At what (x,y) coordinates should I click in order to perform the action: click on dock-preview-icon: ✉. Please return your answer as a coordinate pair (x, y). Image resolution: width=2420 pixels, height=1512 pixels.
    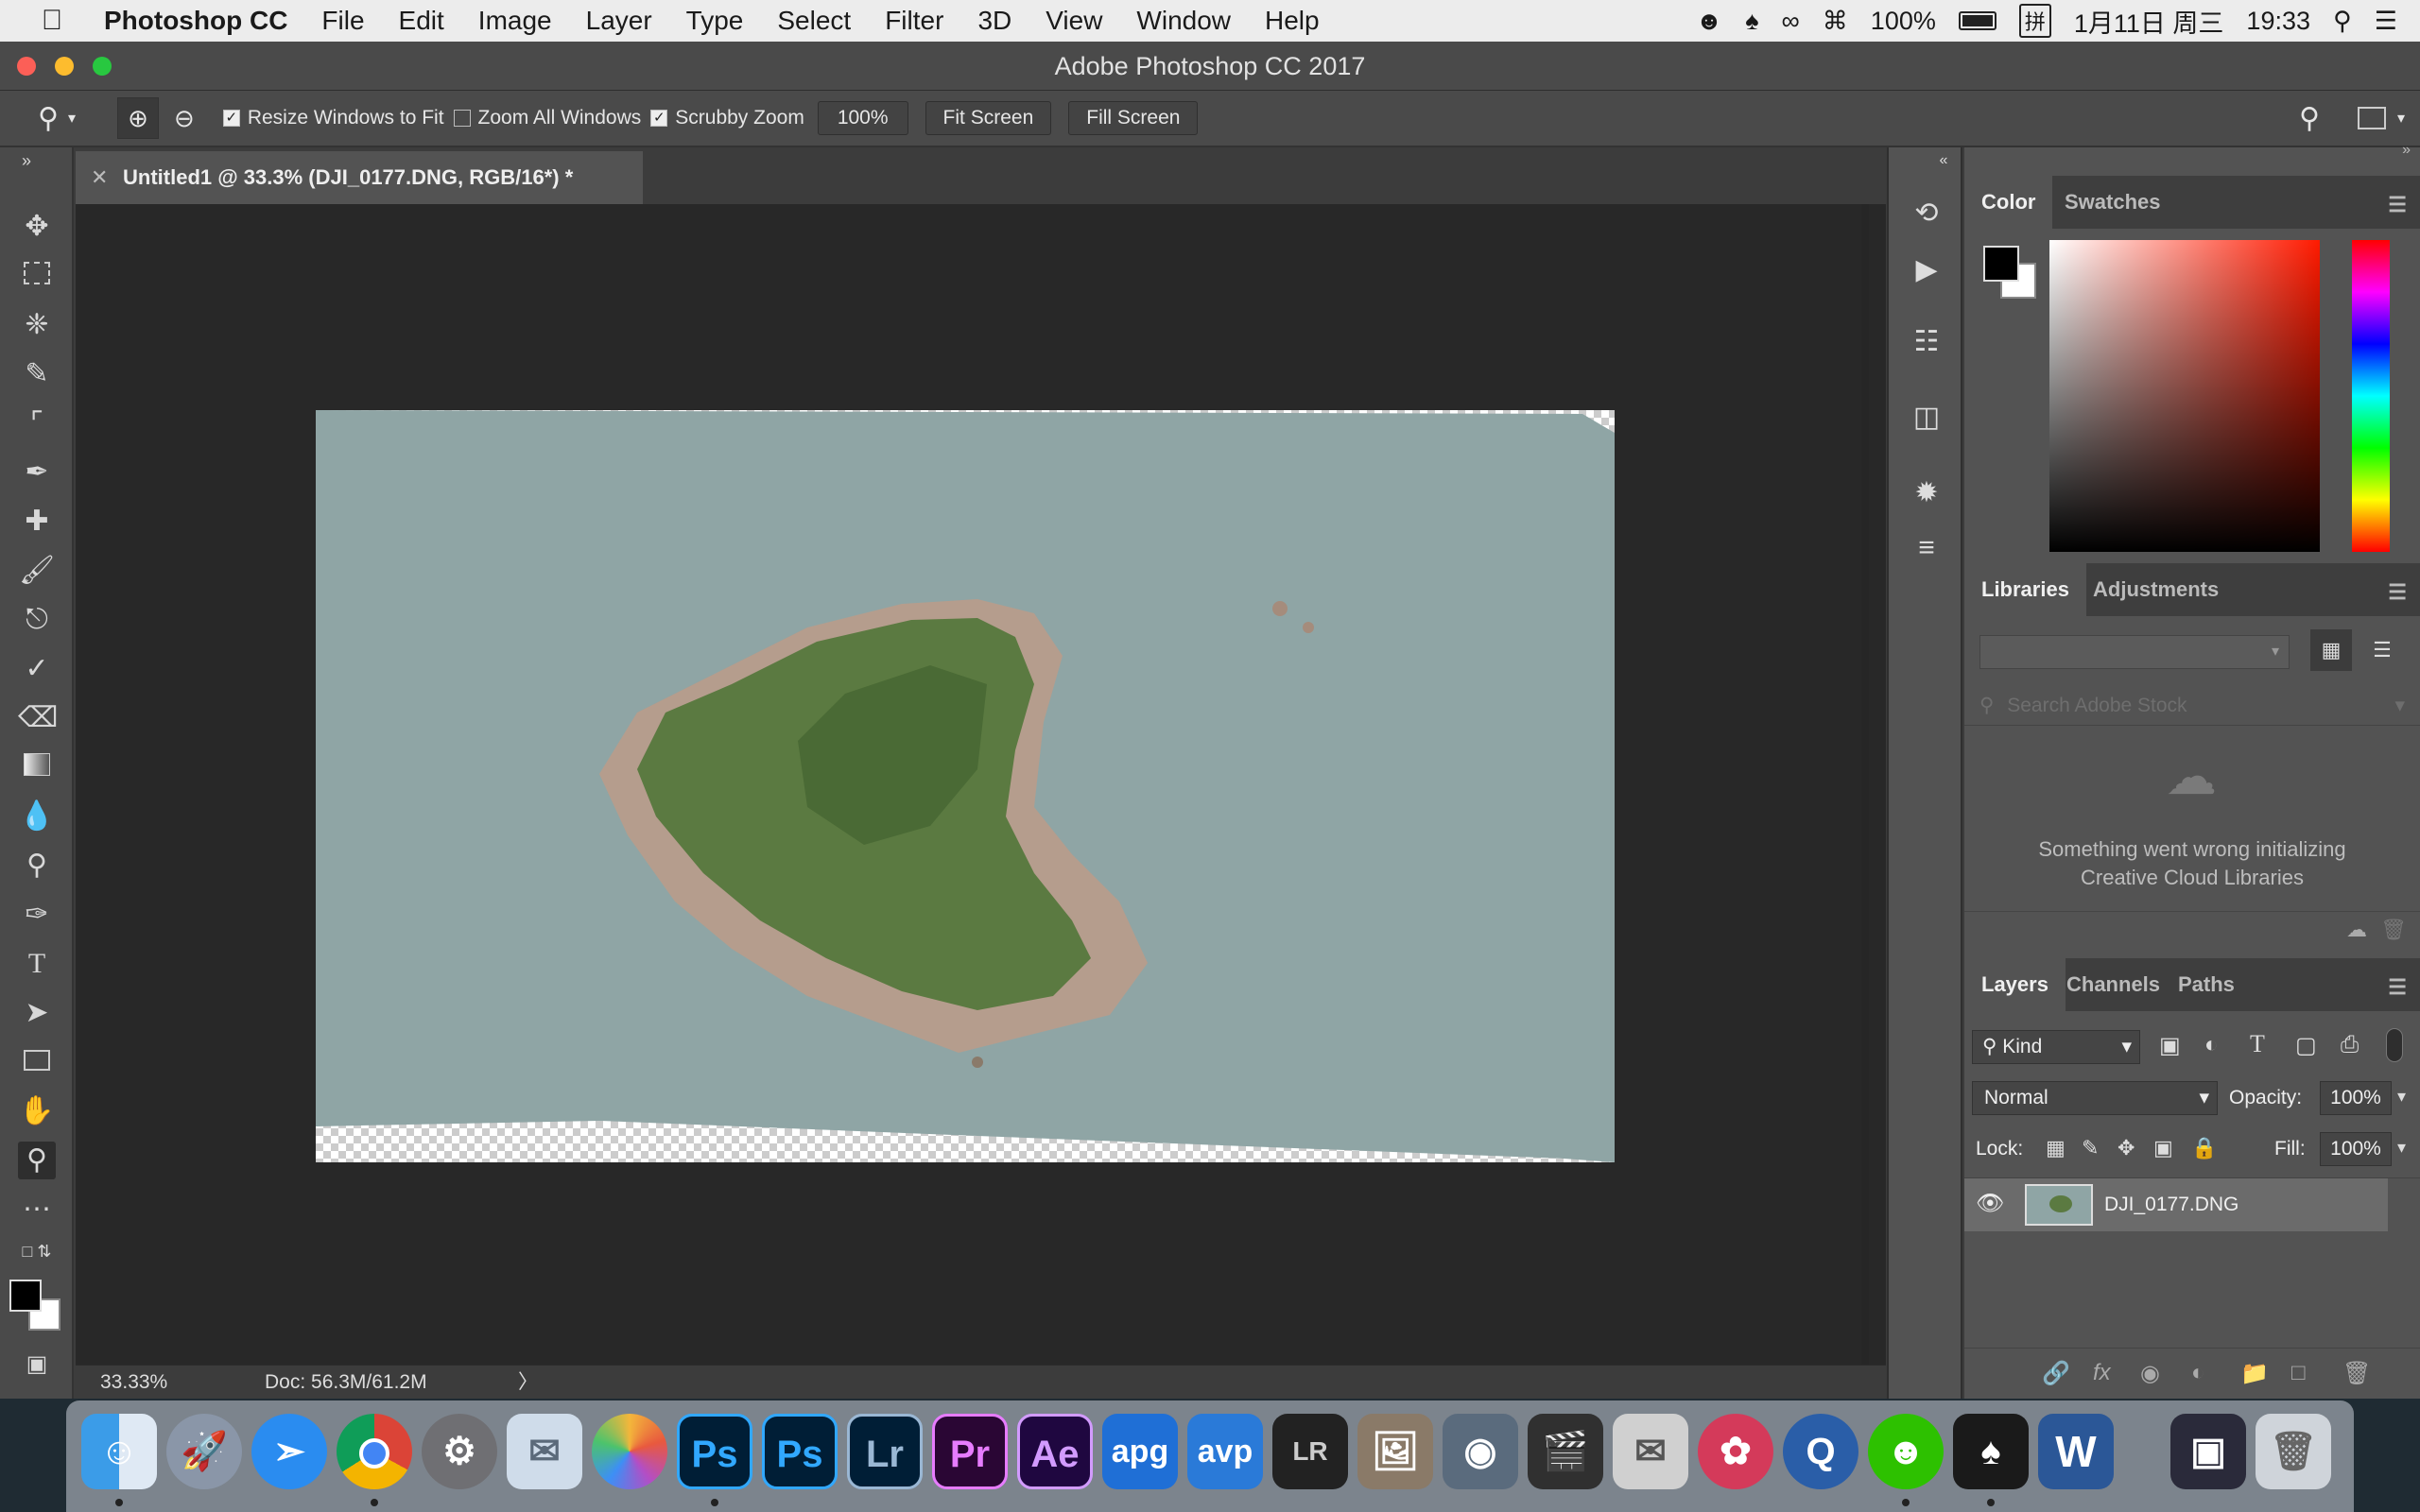
    Looking at the image, I should click on (544, 1451).